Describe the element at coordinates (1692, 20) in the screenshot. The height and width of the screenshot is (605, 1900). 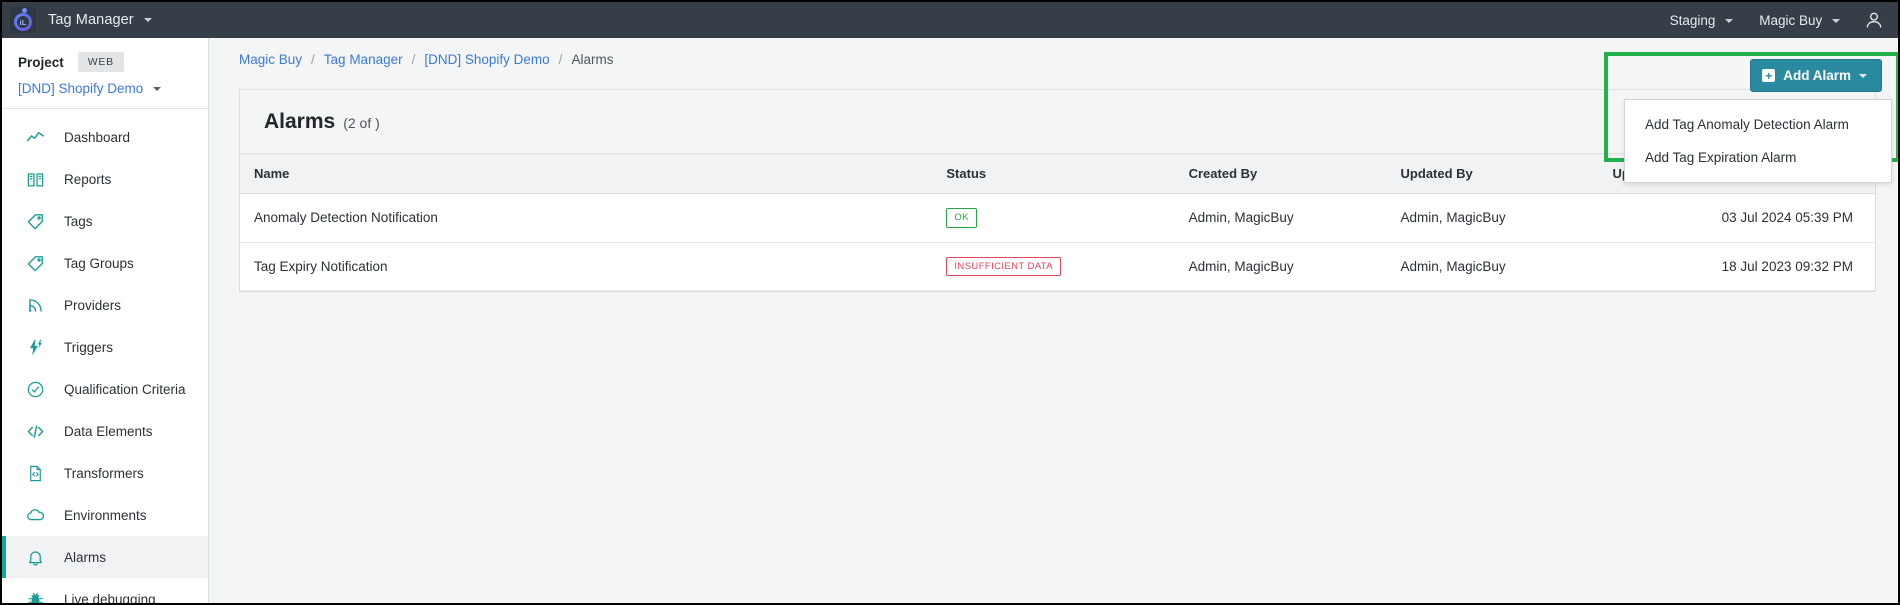
I see `environment-label: Staging` at that location.